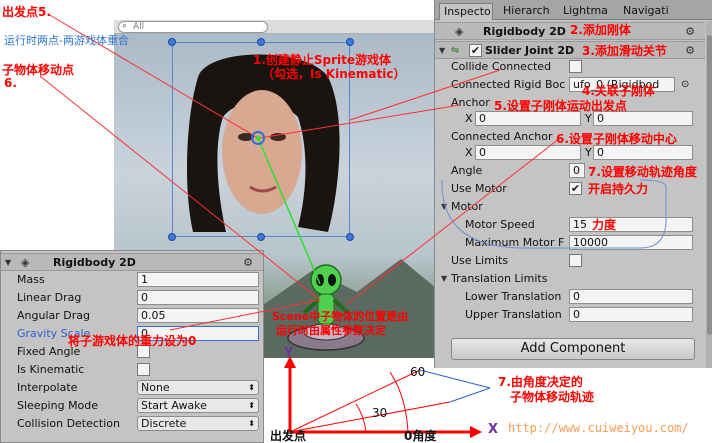  Describe the element at coordinates (643, 152) in the screenshot. I see `connected-anchor-y-field: 0` at that location.